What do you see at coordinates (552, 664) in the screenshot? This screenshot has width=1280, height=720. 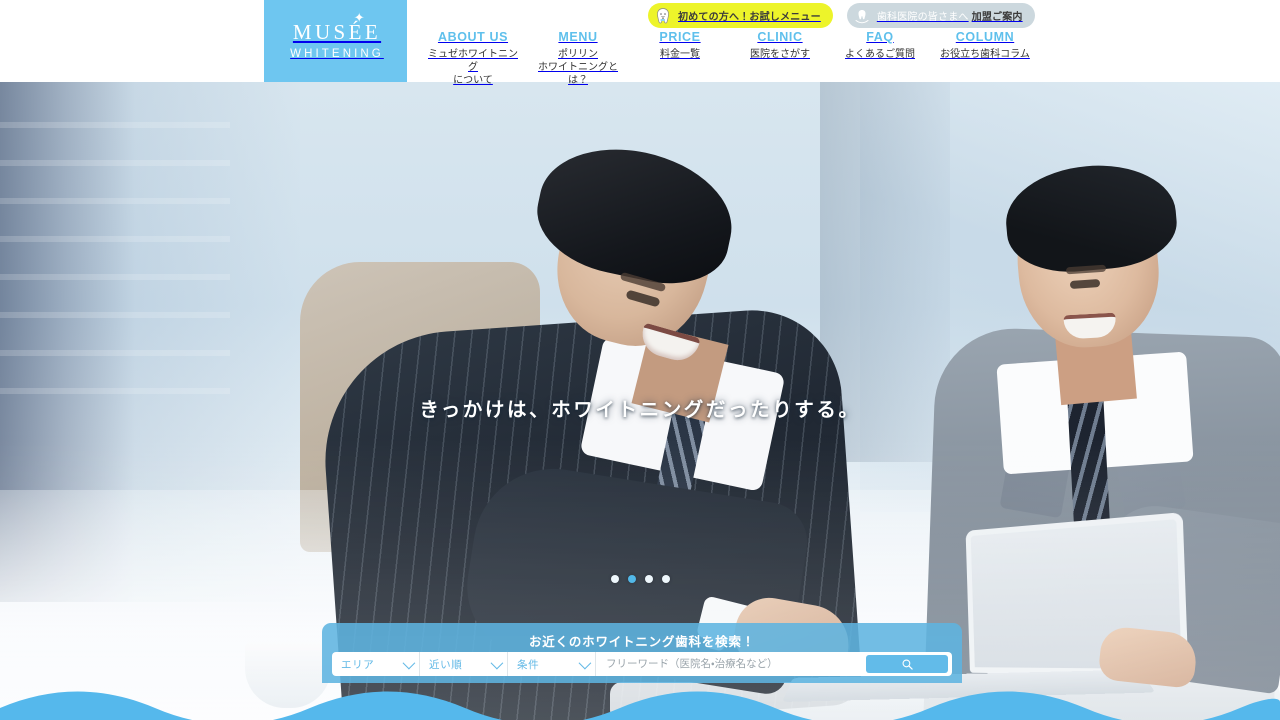 I see `condition-select: 条件` at bounding box center [552, 664].